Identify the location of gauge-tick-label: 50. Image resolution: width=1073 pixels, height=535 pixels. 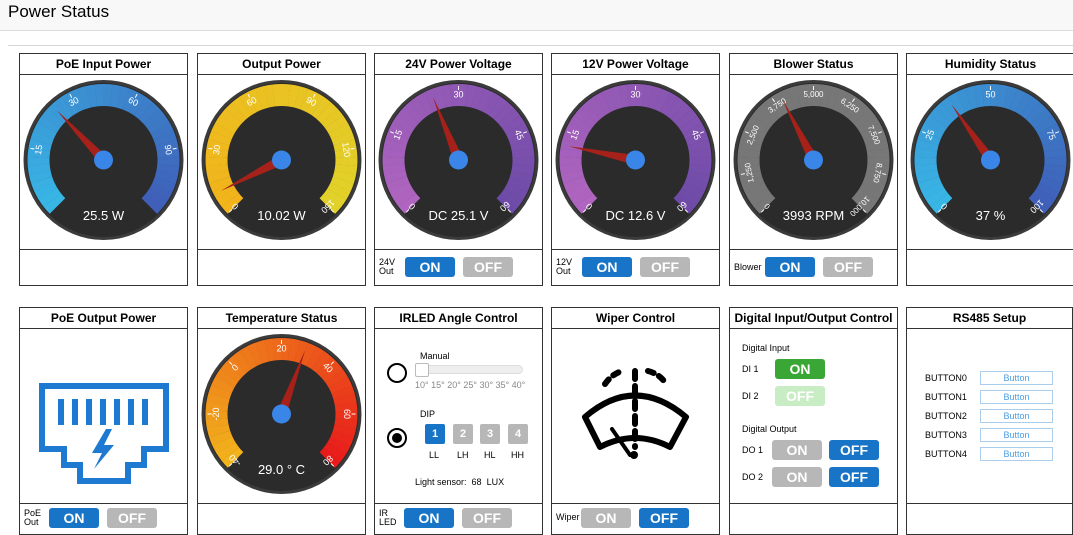
(990, 94).